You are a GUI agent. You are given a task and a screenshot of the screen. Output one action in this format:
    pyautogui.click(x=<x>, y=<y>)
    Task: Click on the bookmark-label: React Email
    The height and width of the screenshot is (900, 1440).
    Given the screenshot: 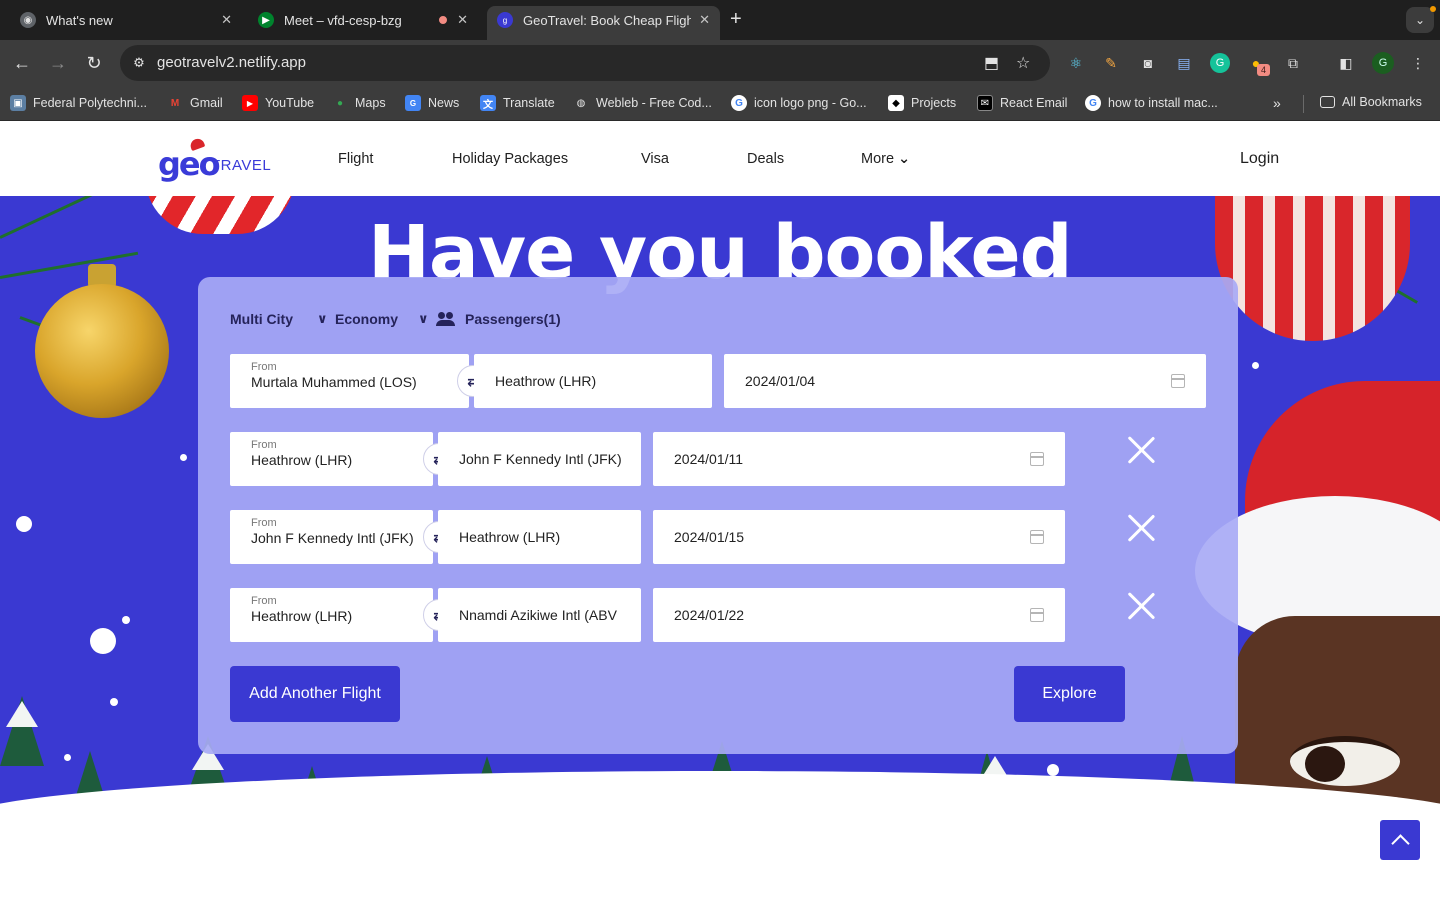 What is the action you would take?
    pyautogui.click(x=1034, y=103)
    